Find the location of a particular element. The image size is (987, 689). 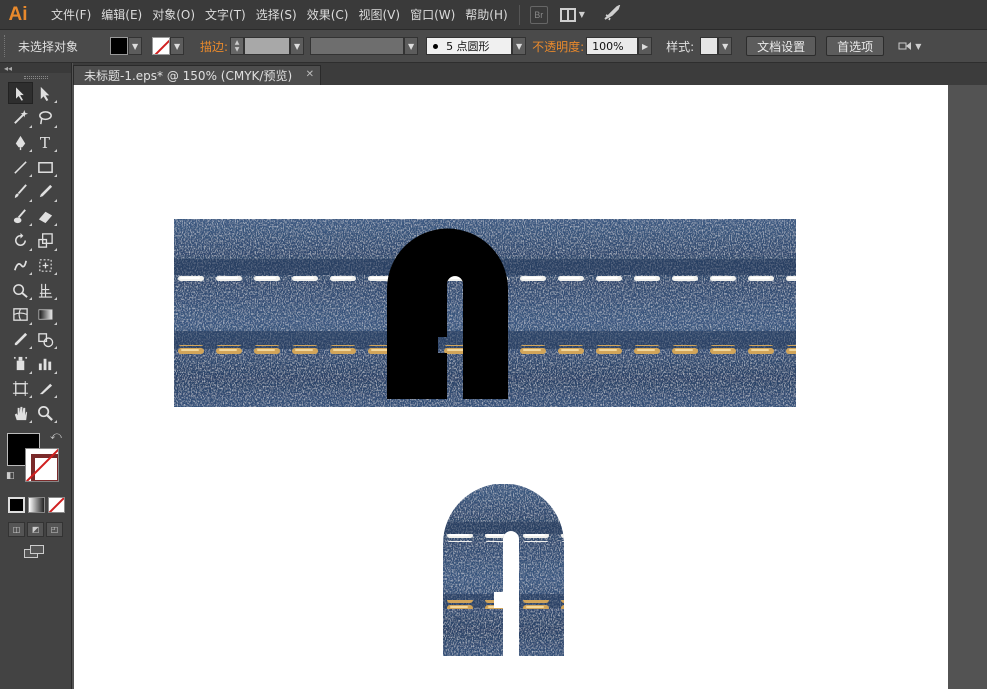

draw-inside-icon: ◰ is located at coordinates (54, 530).